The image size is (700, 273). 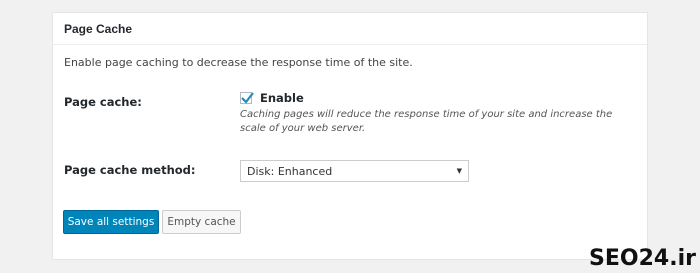 I want to click on cache-method-label: Page cache method:, so click(x=130, y=170).